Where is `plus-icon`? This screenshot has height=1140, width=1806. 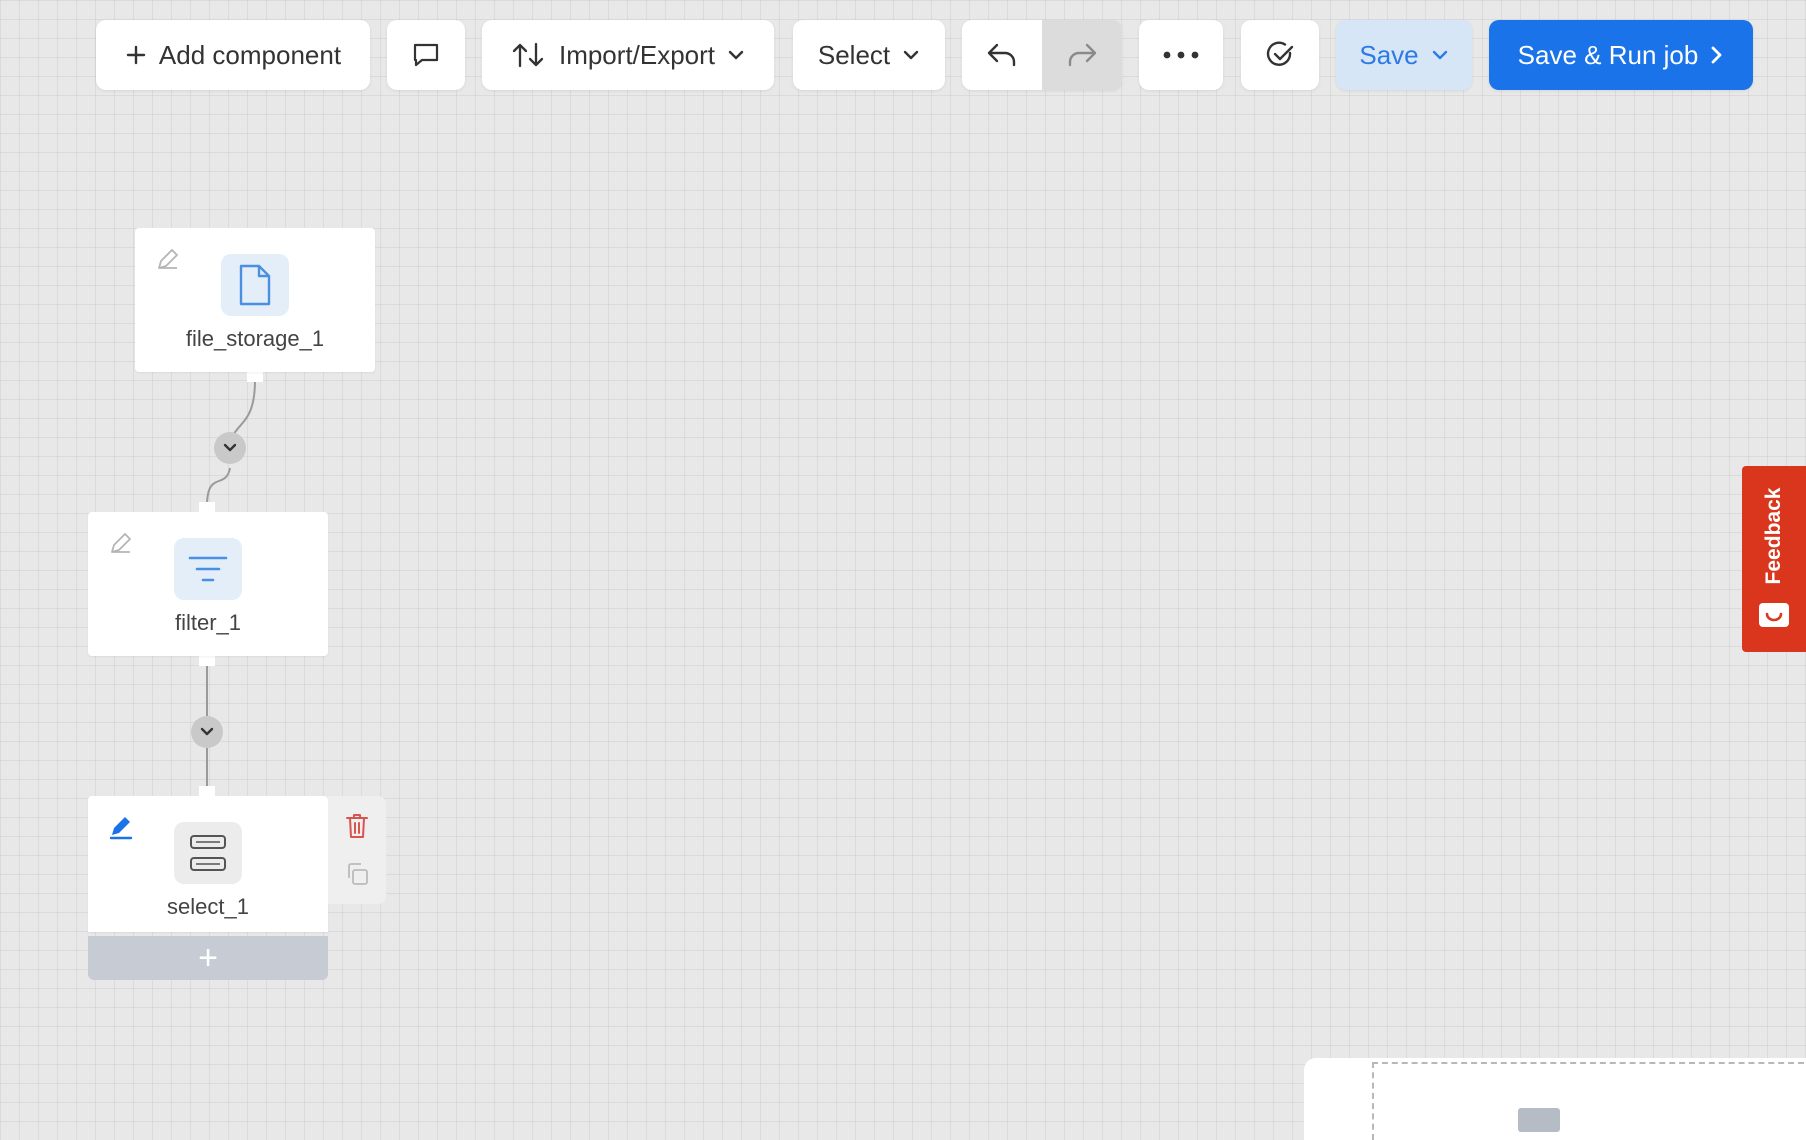
plus-icon is located at coordinates (136, 55).